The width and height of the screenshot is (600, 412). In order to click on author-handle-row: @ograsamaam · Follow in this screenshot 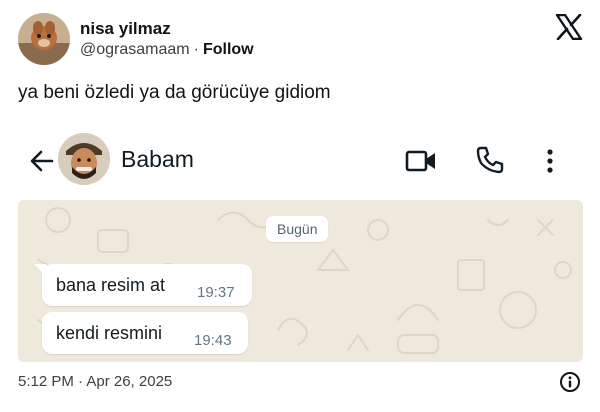, I will do `click(167, 50)`.